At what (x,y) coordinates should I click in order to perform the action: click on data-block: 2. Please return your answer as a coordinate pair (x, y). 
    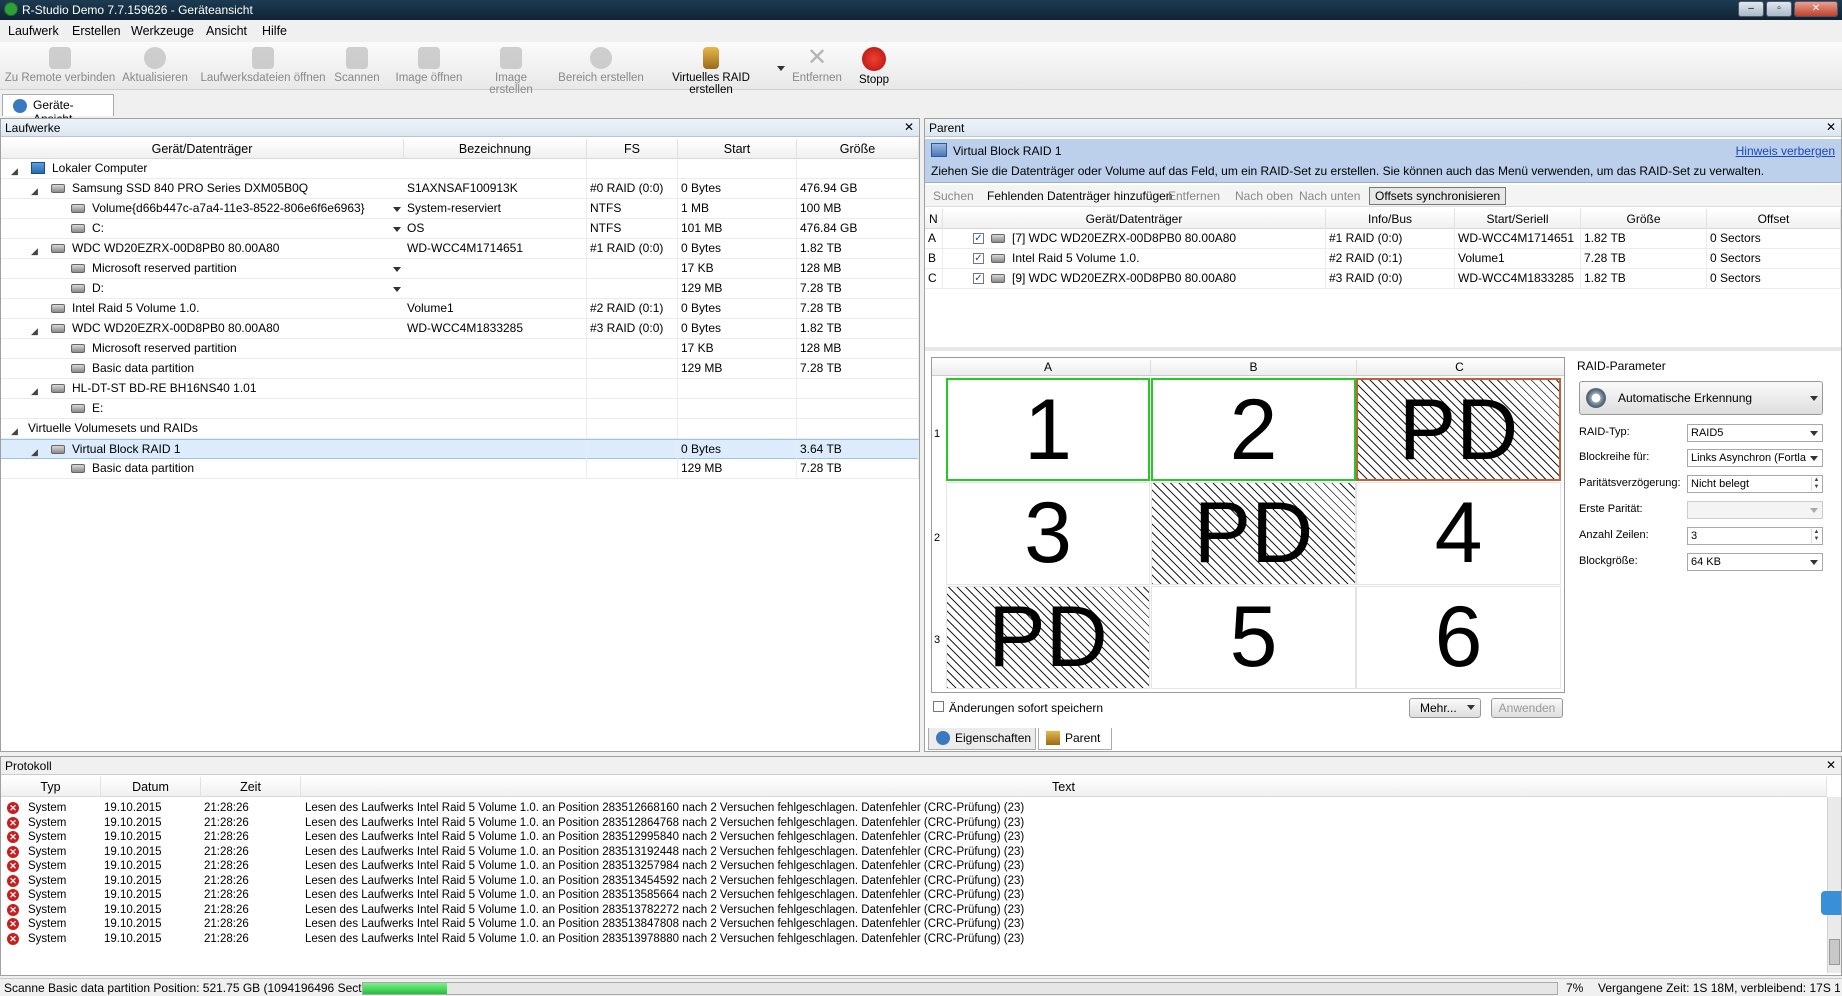
    Looking at the image, I should click on (1253, 429).